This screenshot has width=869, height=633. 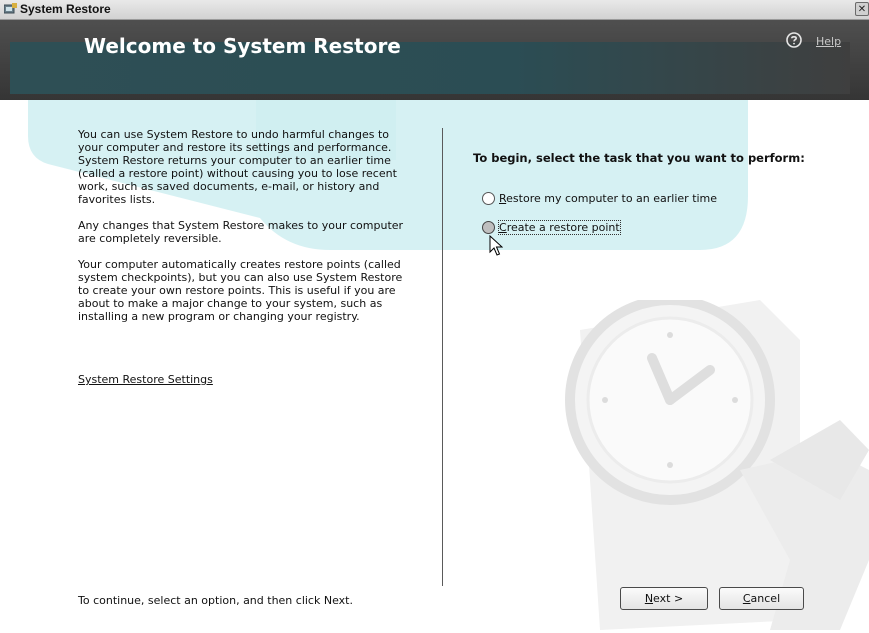 What do you see at coordinates (488, 198) in the screenshot?
I see `radio-restore-earlier-time` at bounding box center [488, 198].